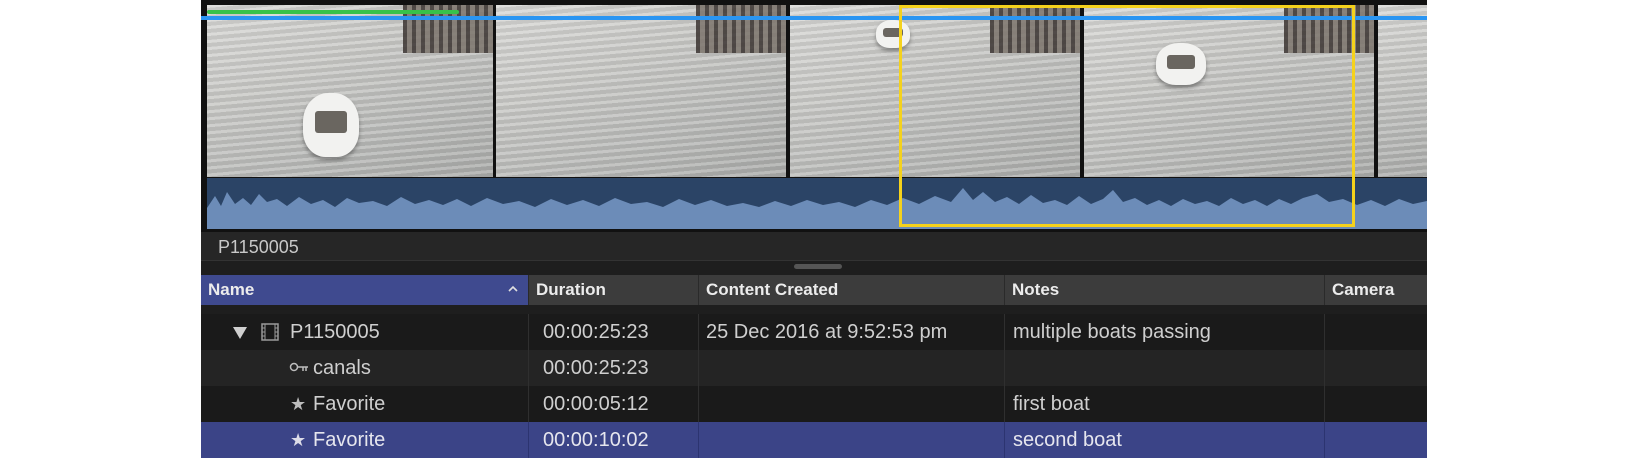  What do you see at coordinates (1165, 440) in the screenshot?
I see `notes-cell: second boat` at bounding box center [1165, 440].